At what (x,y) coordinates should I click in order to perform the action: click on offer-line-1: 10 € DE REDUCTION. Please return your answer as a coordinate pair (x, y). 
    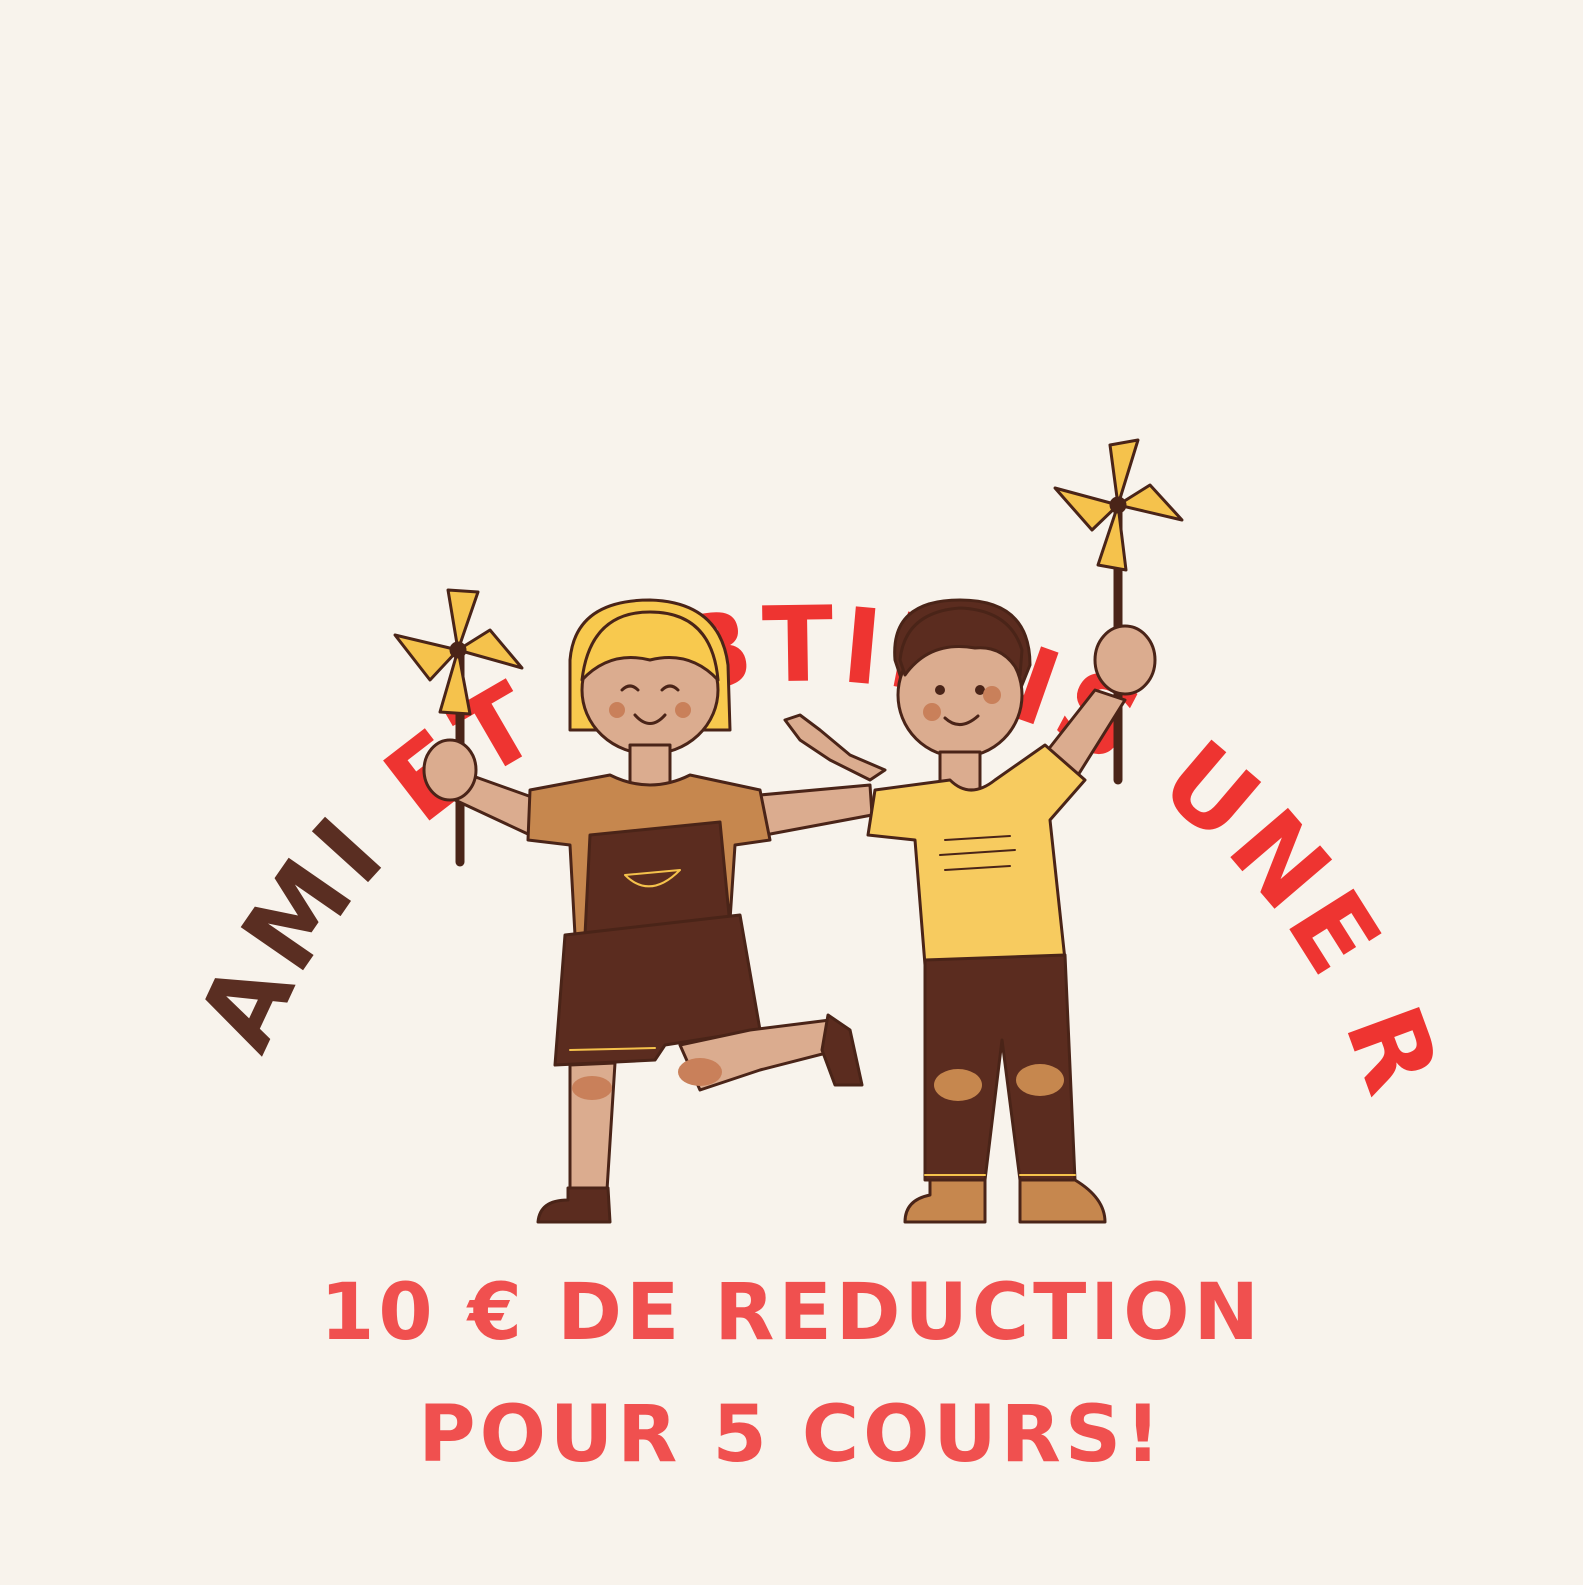
    Looking at the image, I should click on (791, 1313).